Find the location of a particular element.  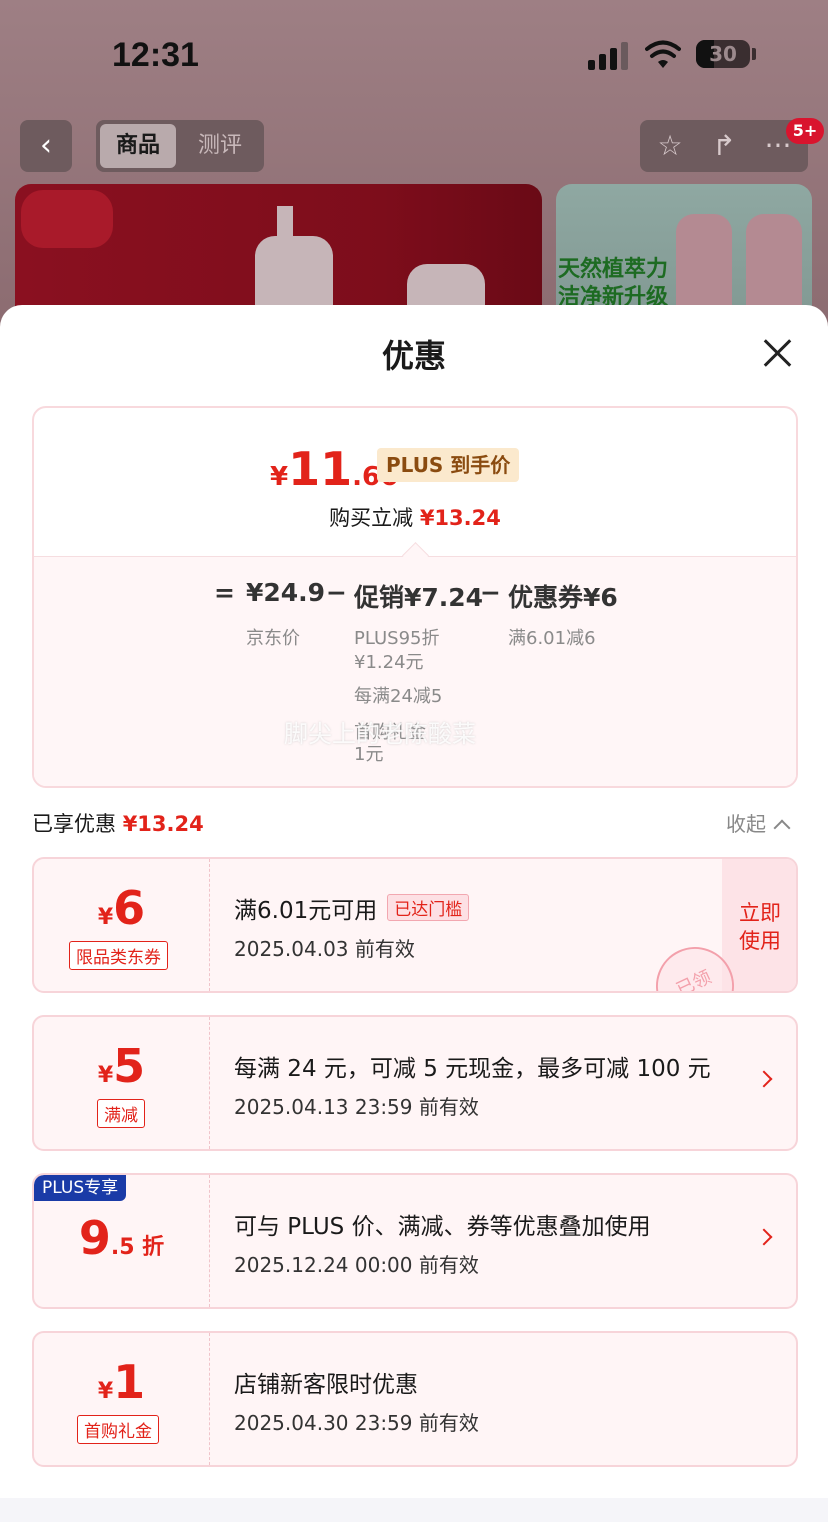

share-icon: ↱ is located at coordinates (724, 145).